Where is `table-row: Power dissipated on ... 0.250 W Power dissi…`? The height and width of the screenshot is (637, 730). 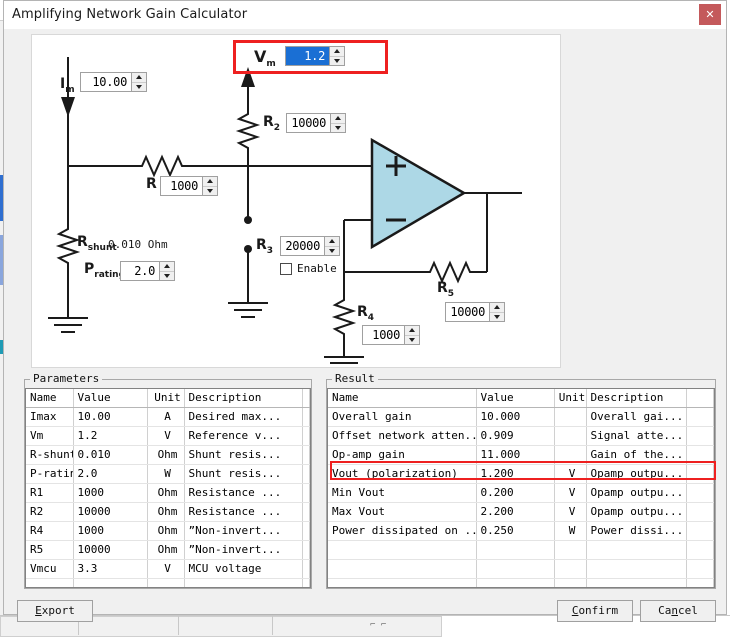
table-row: Power dissipated on ... 0.250 W Power dissi… is located at coordinates (521, 531).